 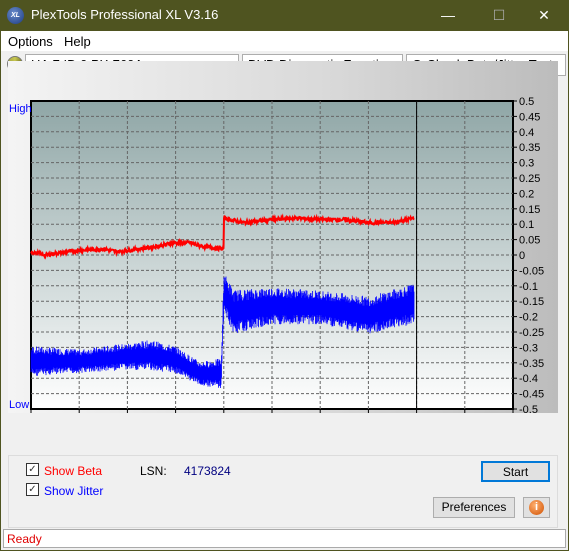 I want to click on y-tick-label: -0.15, so click(x=531, y=302).